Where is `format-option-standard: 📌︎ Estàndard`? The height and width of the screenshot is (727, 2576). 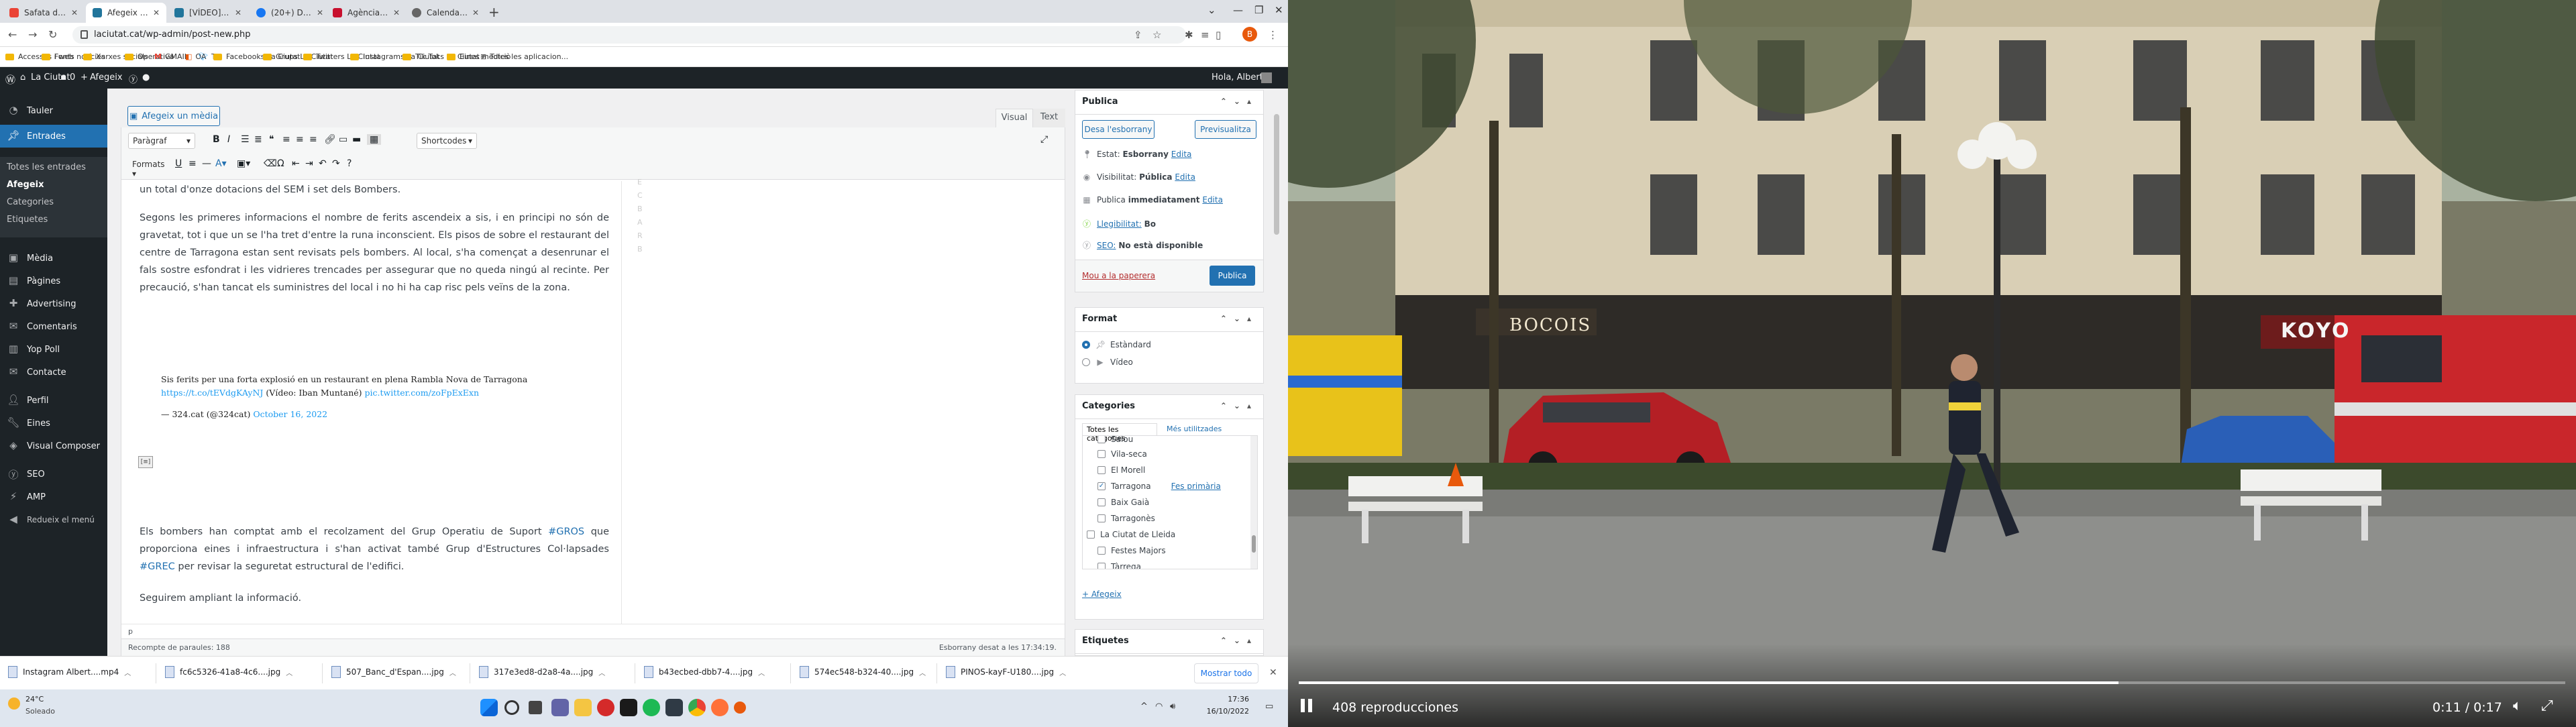 format-option-standard: 📌︎ Estàndard is located at coordinates (1116, 344).